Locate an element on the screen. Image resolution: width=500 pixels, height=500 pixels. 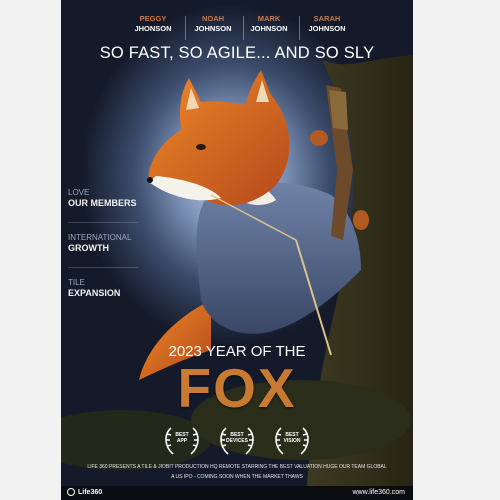
side-item-bottom: EXPANSION is located at coordinates (94, 293).